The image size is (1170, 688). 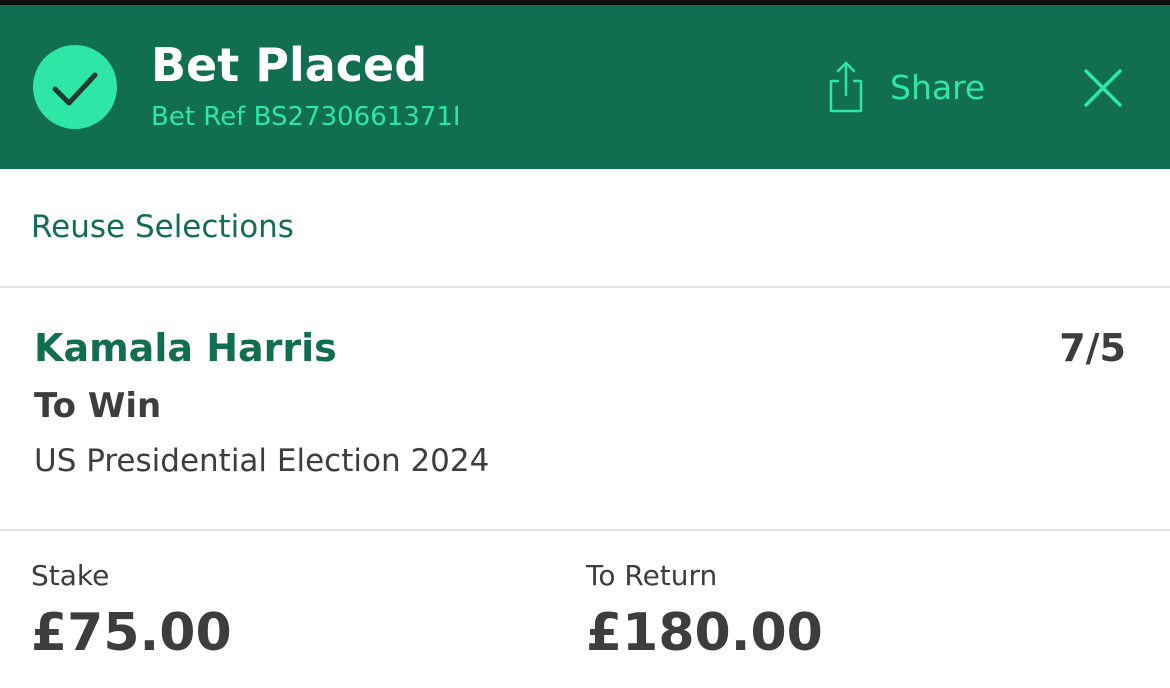 I want to click on selection-name: Kamala Harris, so click(x=185, y=348).